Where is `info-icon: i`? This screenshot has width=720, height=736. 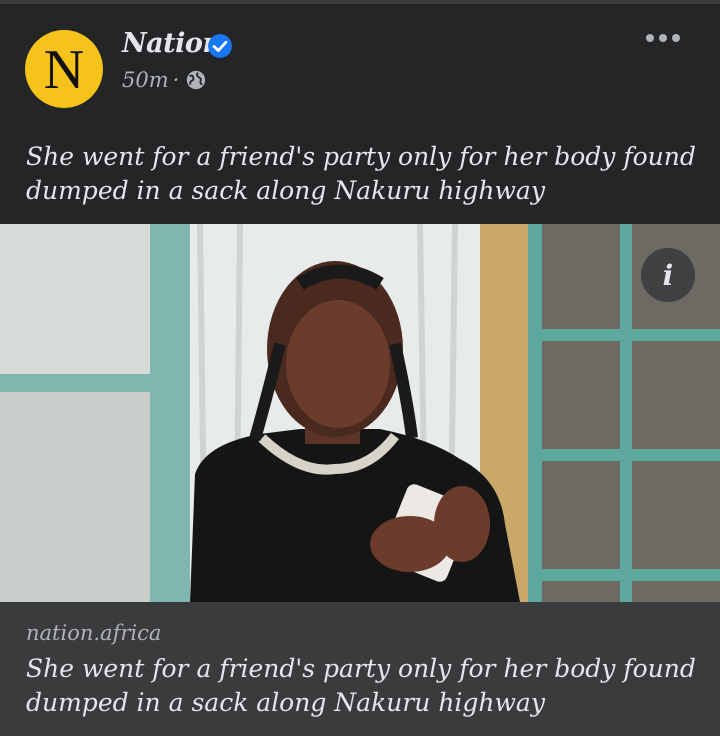
info-icon: i is located at coordinates (668, 275).